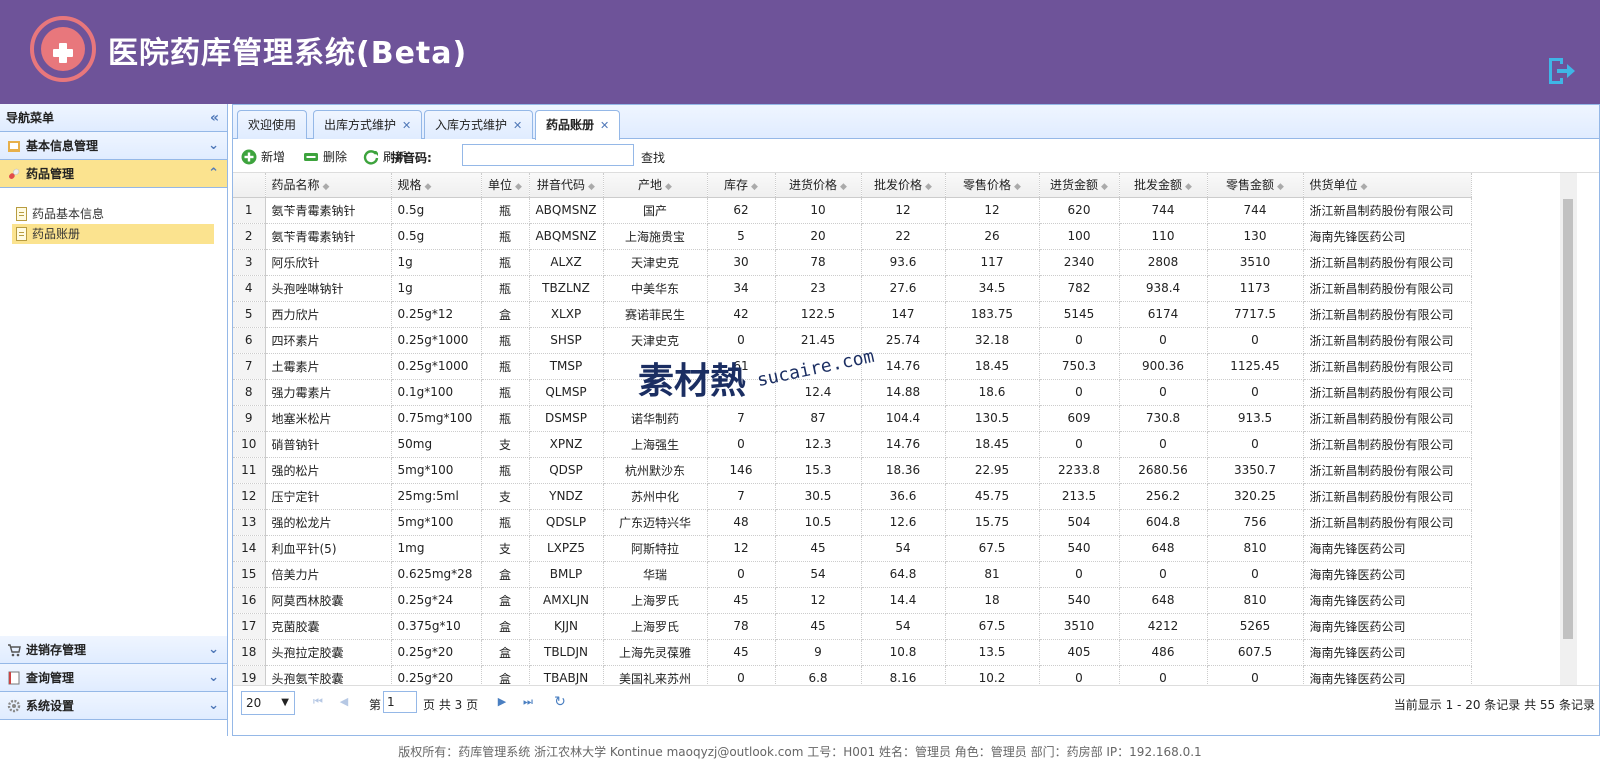 This screenshot has height=768, width=1600. Describe the element at coordinates (436, 185) in the screenshot. I see `column-header: 规格 ◆` at that location.